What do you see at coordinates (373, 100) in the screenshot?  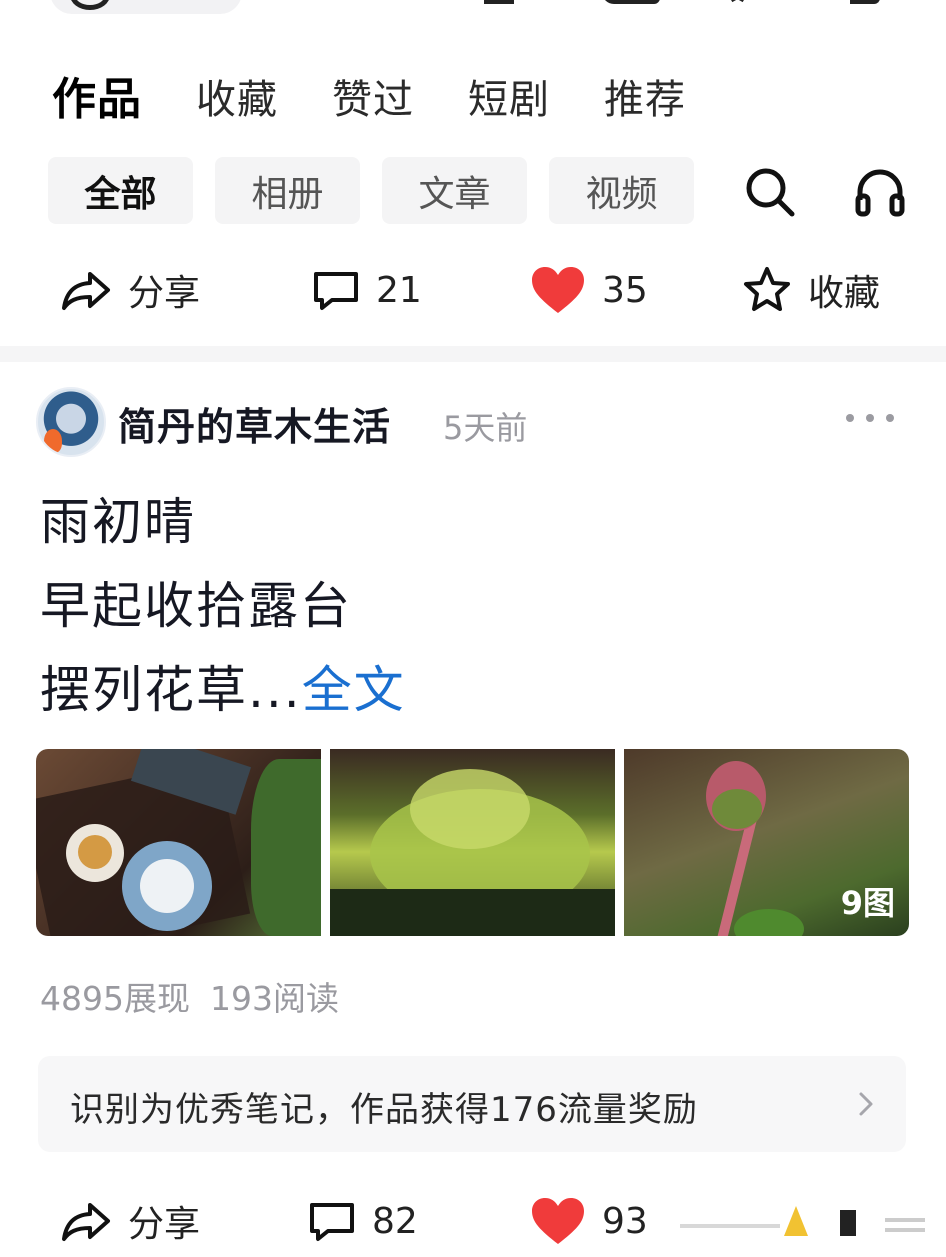 I see `tab-liked: 赞过` at bounding box center [373, 100].